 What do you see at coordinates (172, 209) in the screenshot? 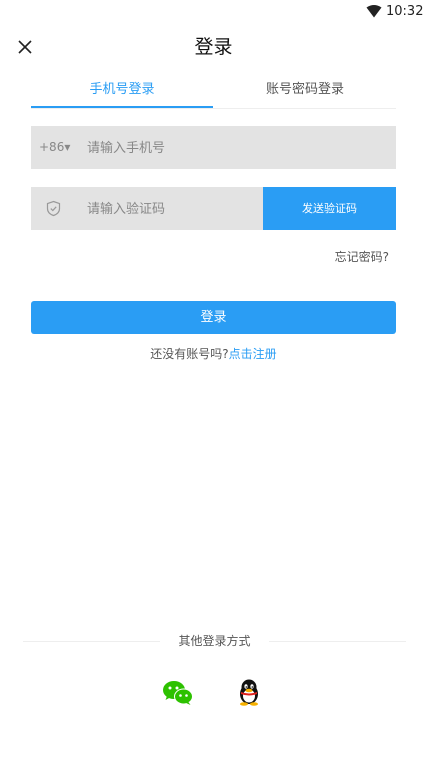
I see `verification-code-input` at bounding box center [172, 209].